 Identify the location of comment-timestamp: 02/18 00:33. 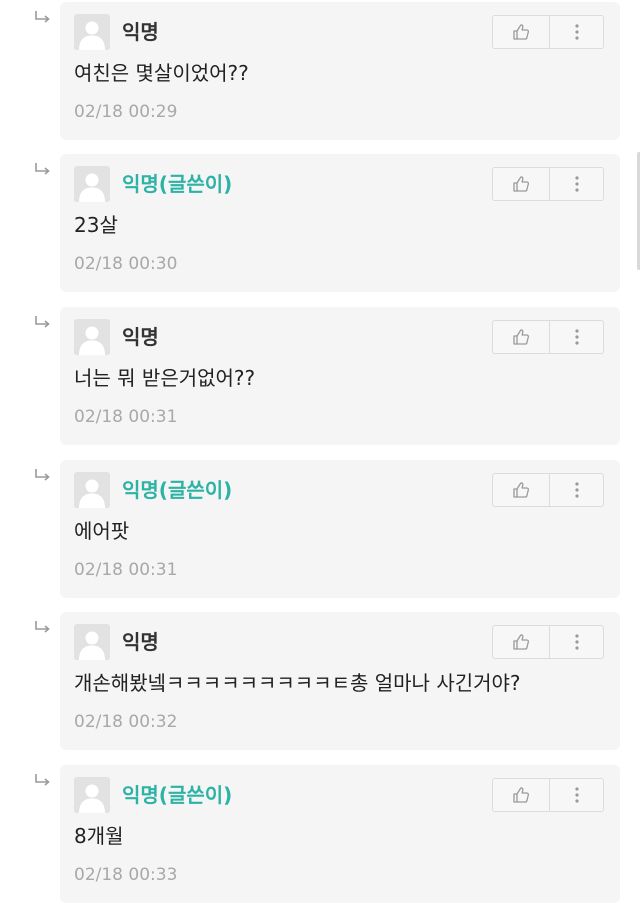
(126, 875).